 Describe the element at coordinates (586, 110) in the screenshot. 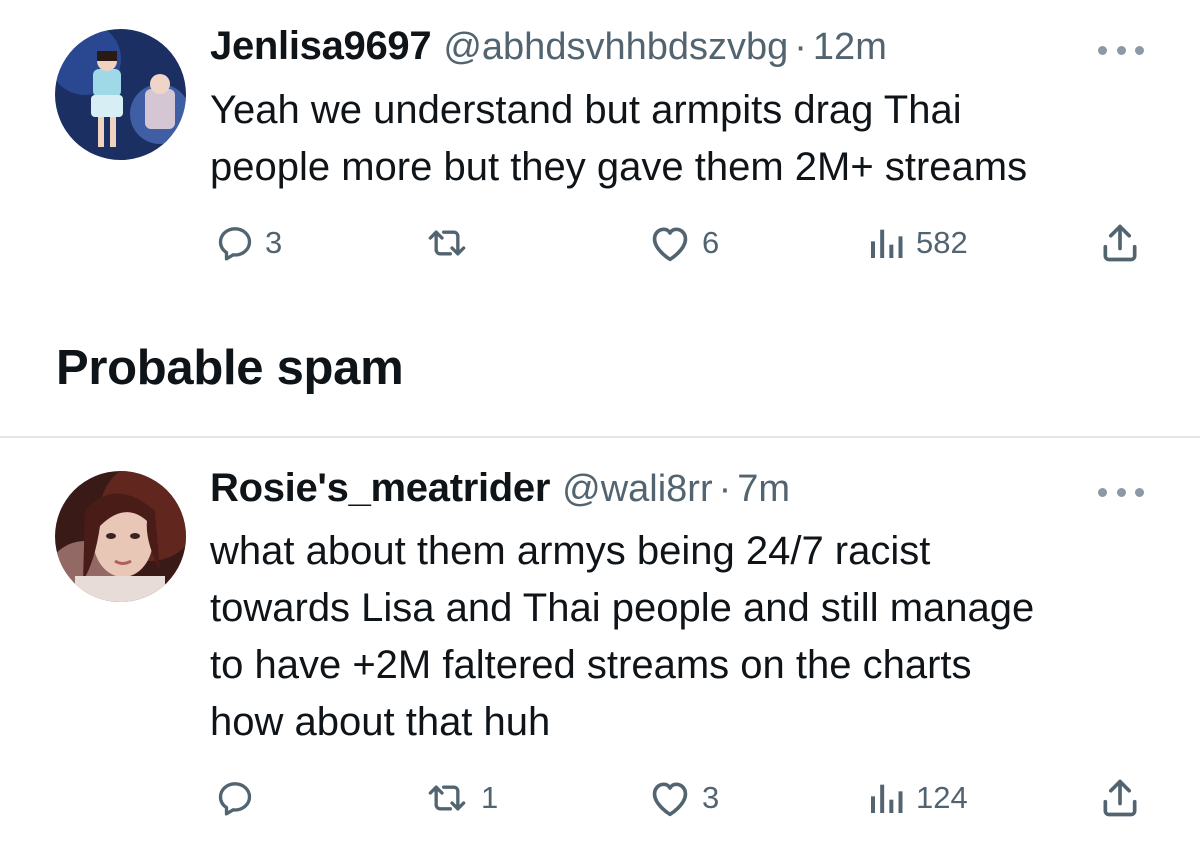

I see `tweet-text-line: Yeah we understand but armpits drag Thai` at that location.